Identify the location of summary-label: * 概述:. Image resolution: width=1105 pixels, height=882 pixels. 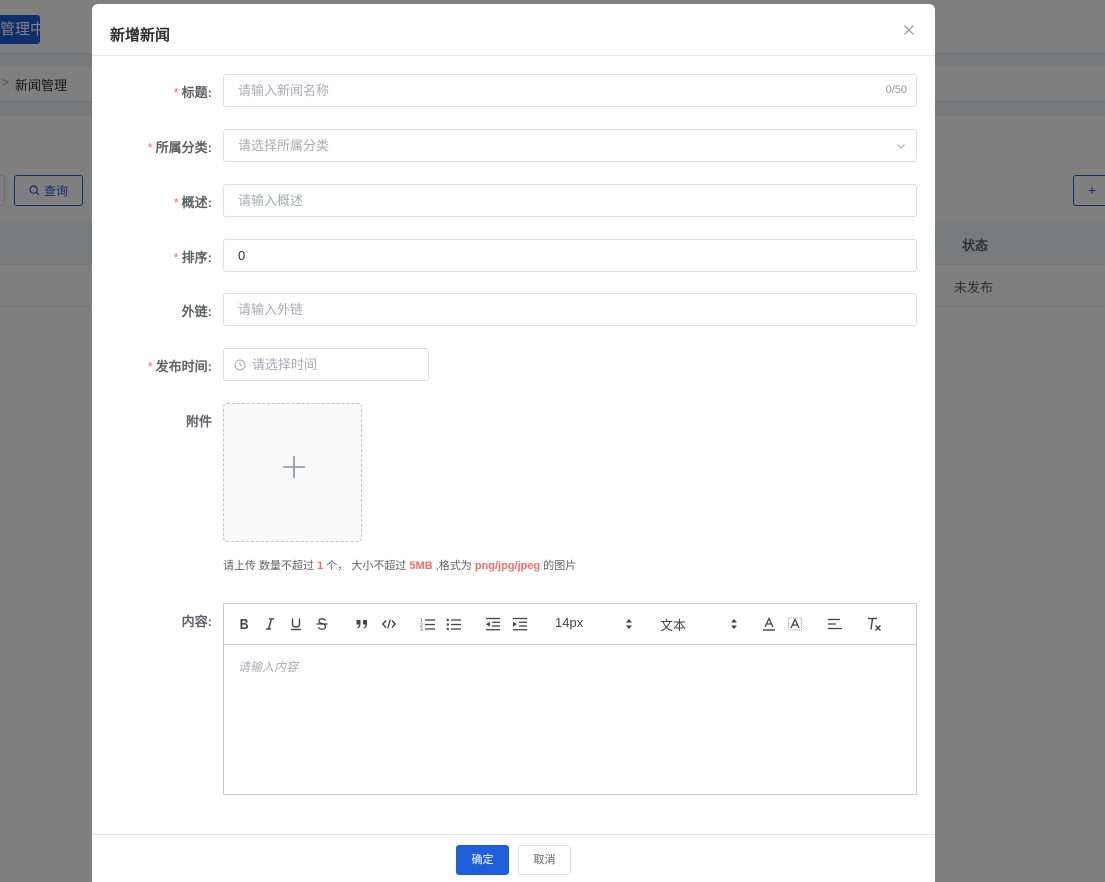
(192, 202).